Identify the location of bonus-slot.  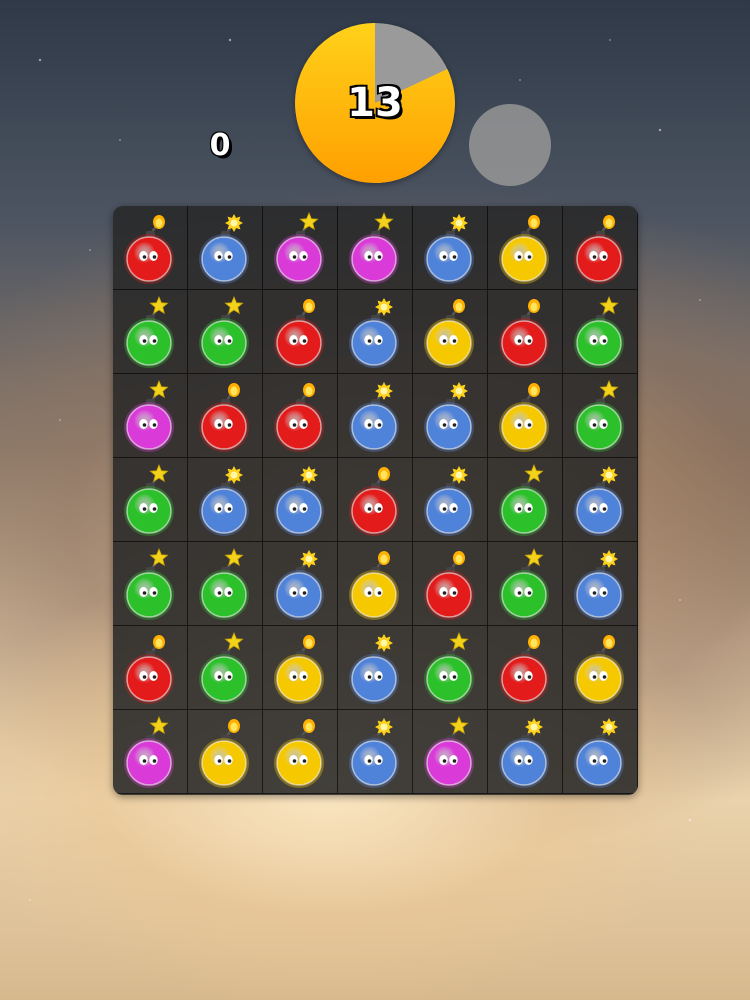
(510, 145).